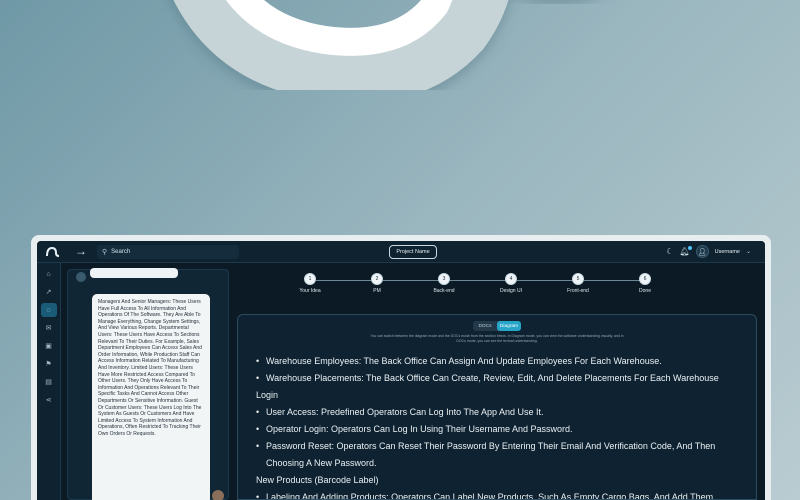  What do you see at coordinates (685, 251) in the screenshot?
I see `notification-icon: 🔔︎` at bounding box center [685, 251].